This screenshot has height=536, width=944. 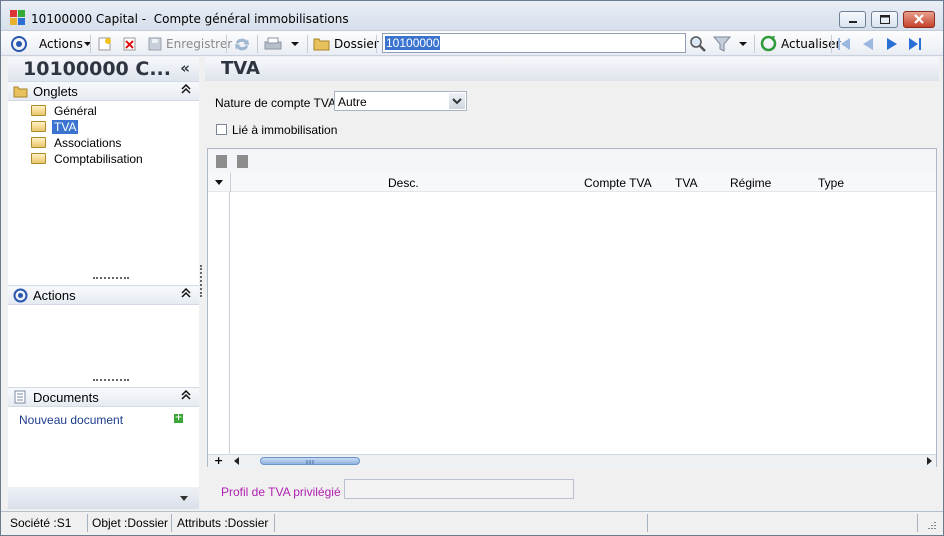 I want to click on tab-tva: TVA, so click(x=55, y=126).